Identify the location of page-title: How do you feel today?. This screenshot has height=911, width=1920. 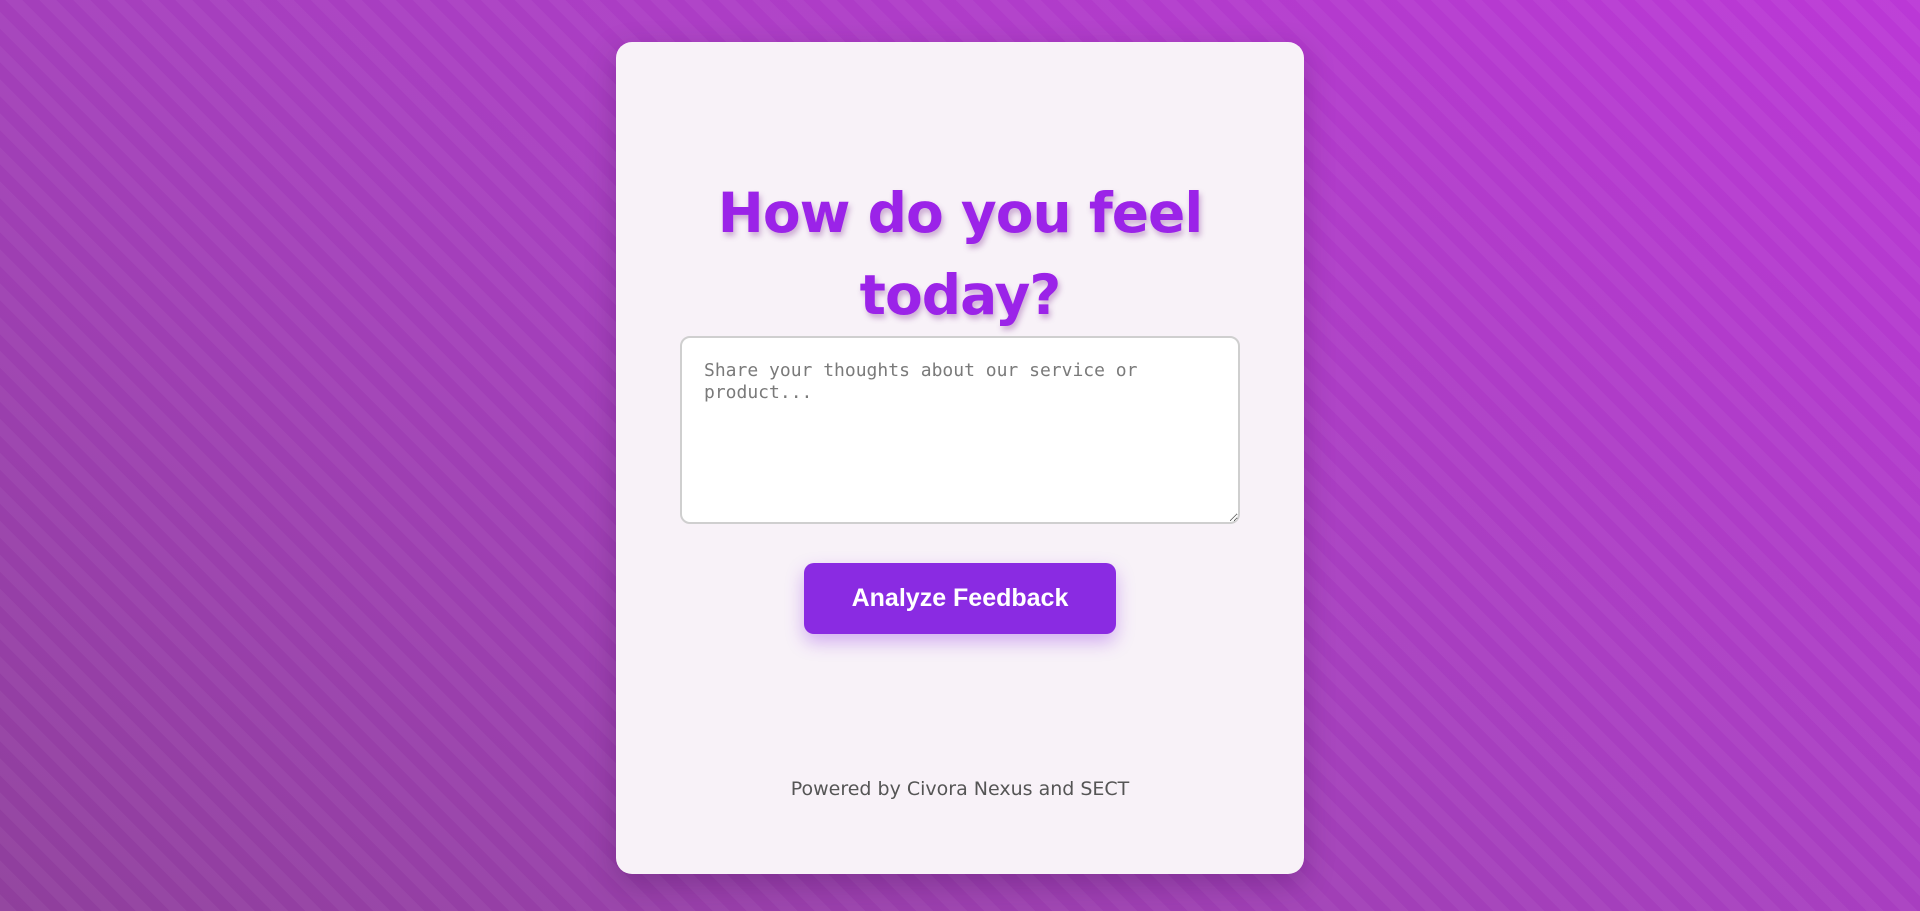
(960, 254).